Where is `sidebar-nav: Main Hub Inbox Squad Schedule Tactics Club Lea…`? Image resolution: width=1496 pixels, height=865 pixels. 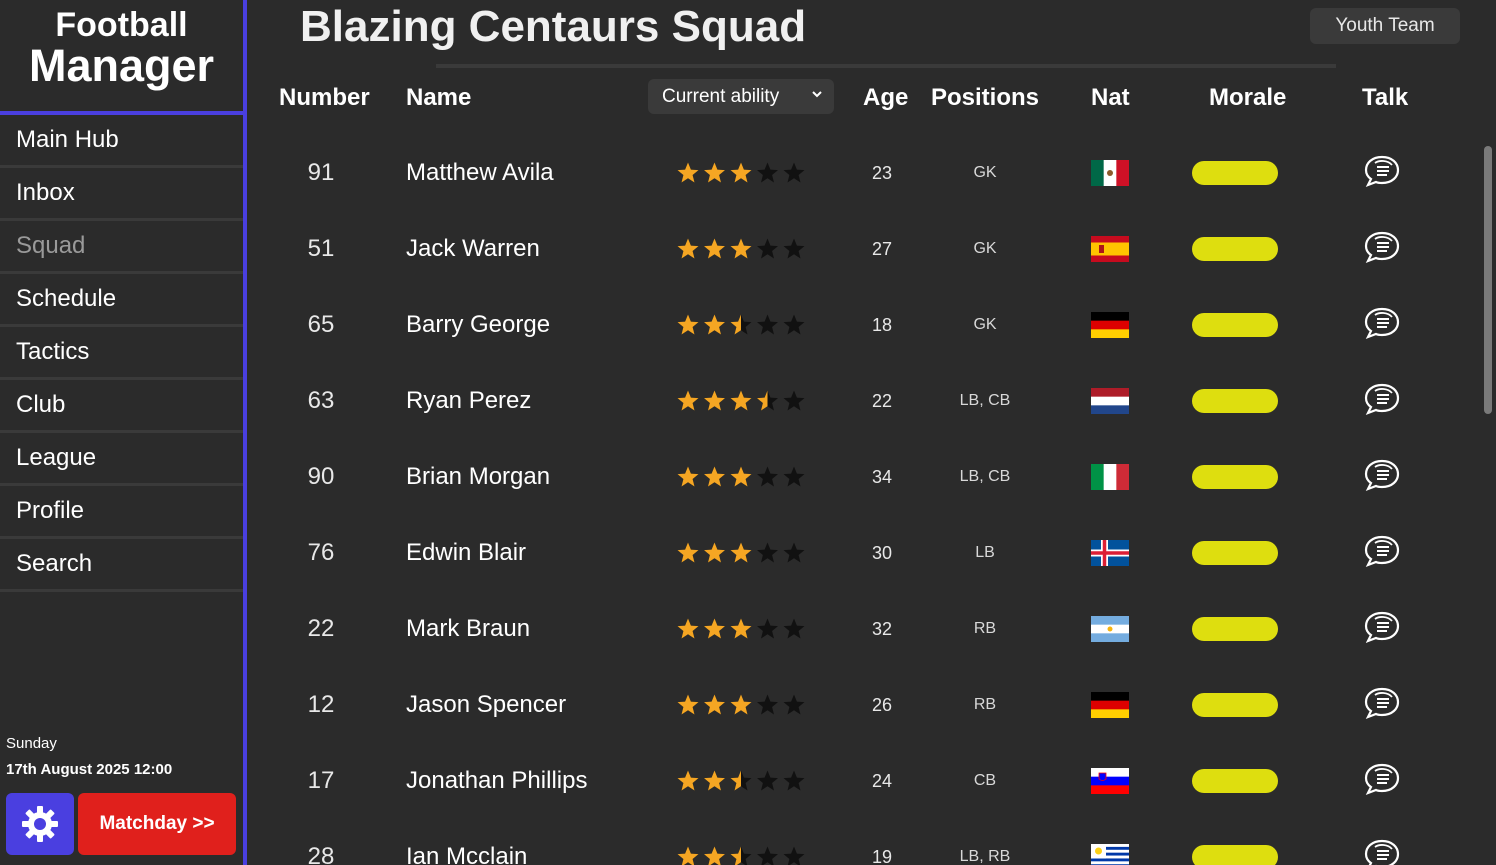
sidebar-nav: Main Hub Inbox Squad Schedule Tactics Club Lea… is located at coordinates (121, 353).